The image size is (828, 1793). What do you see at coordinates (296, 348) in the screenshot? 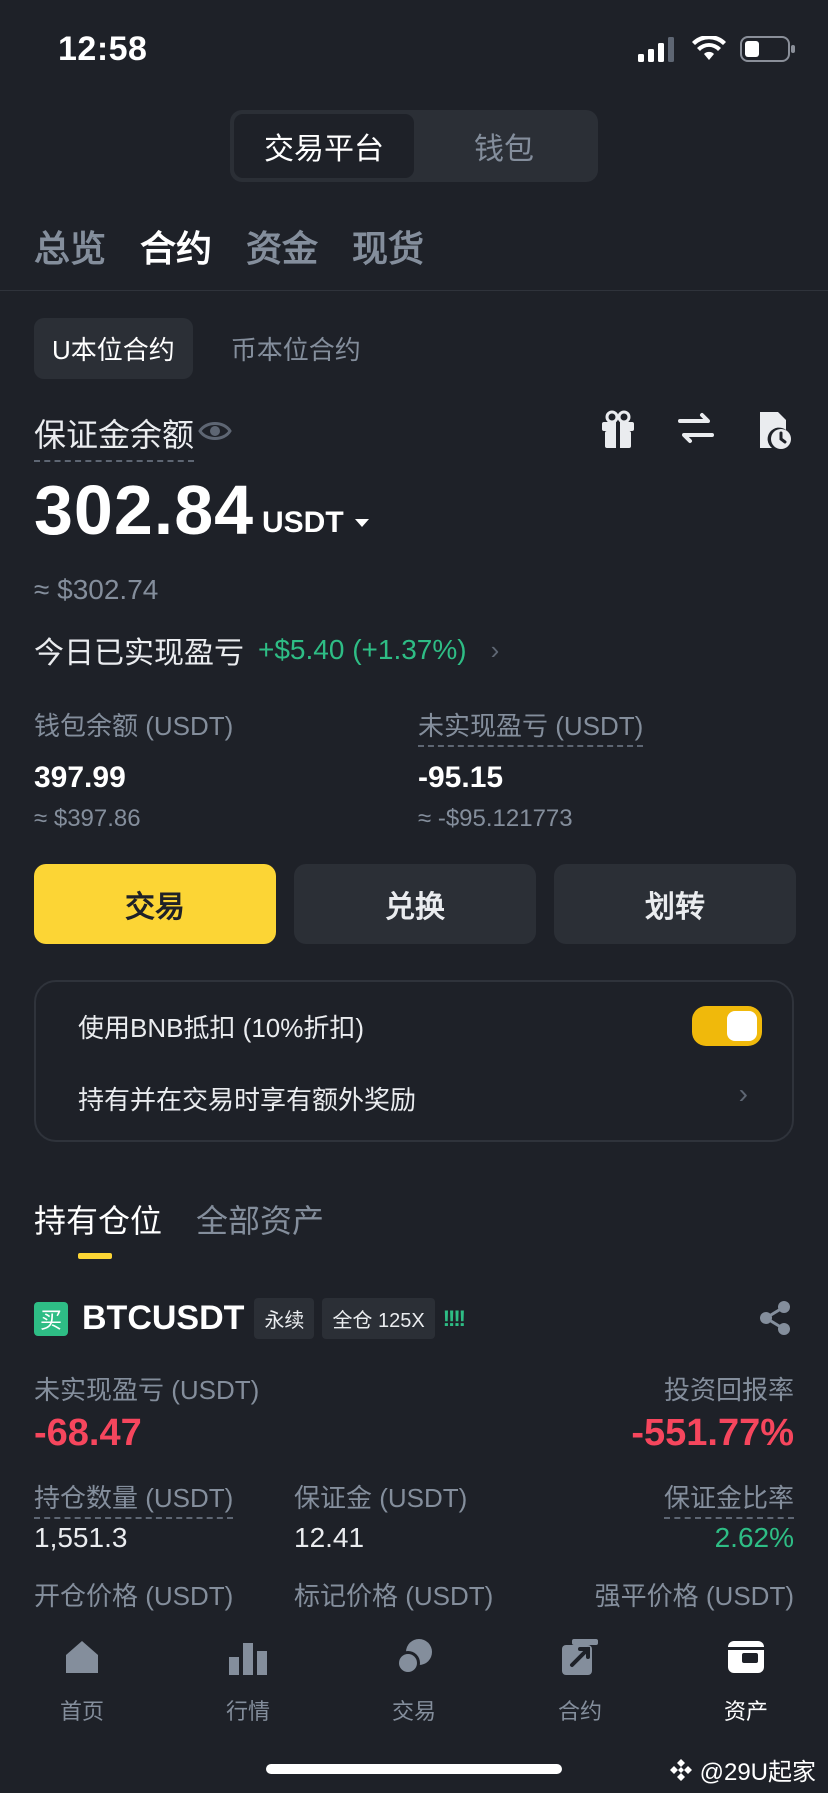
I see `subtab-coinm: 币本位合约` at bounding box center [296, 348].